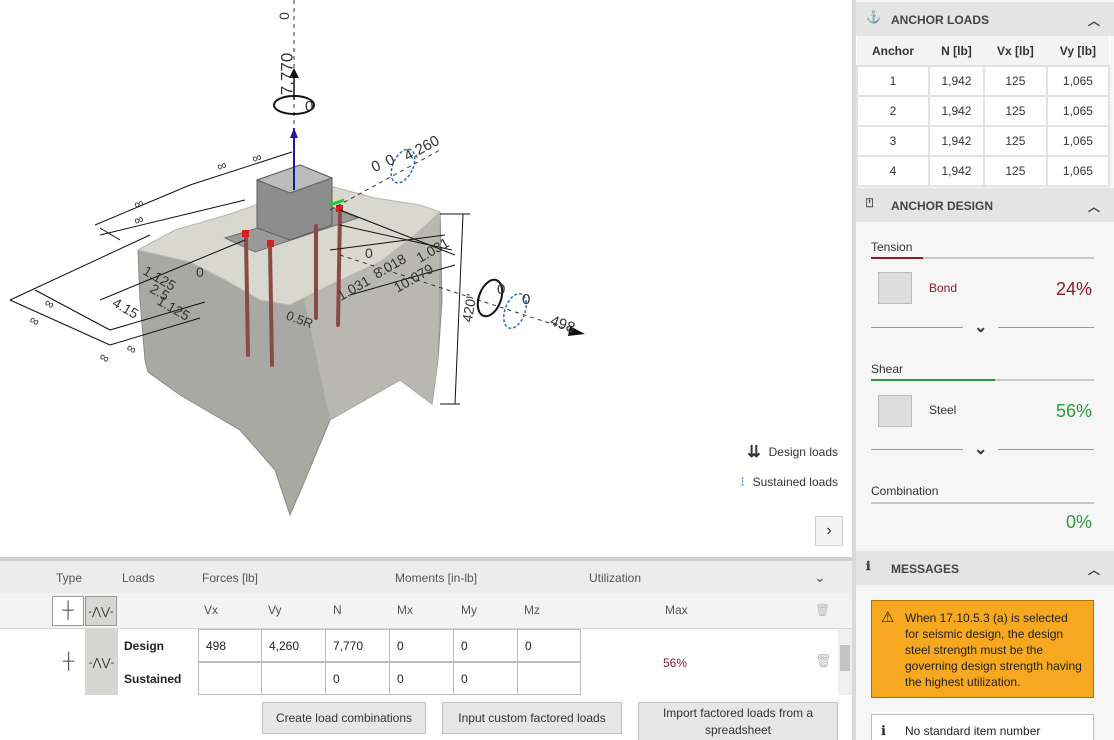  What do you see at coordinates (230, 678) in the screenshot?
I see `sustained-vx-input` at bounding box center [230, 678].